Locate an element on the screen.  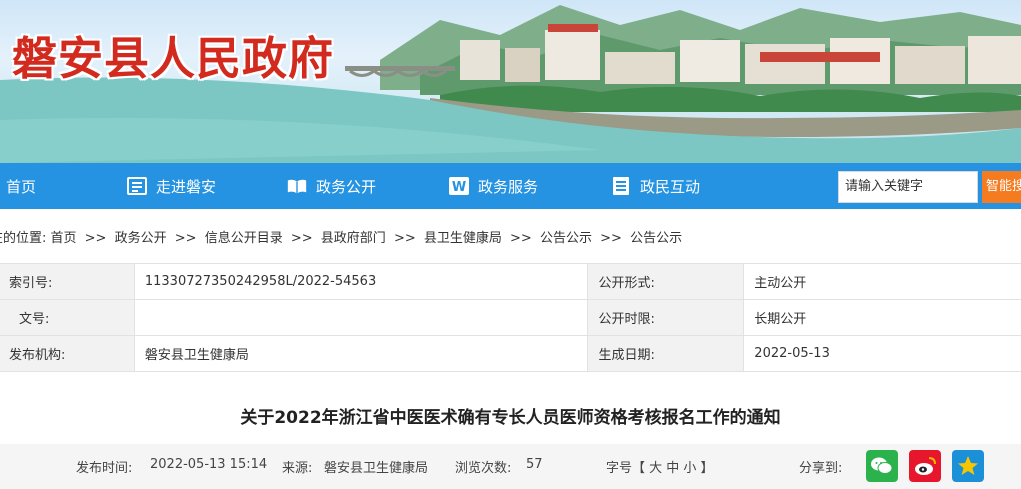
breadcrumb-departments: 县政府部门 is located at coordinates (353, 238).